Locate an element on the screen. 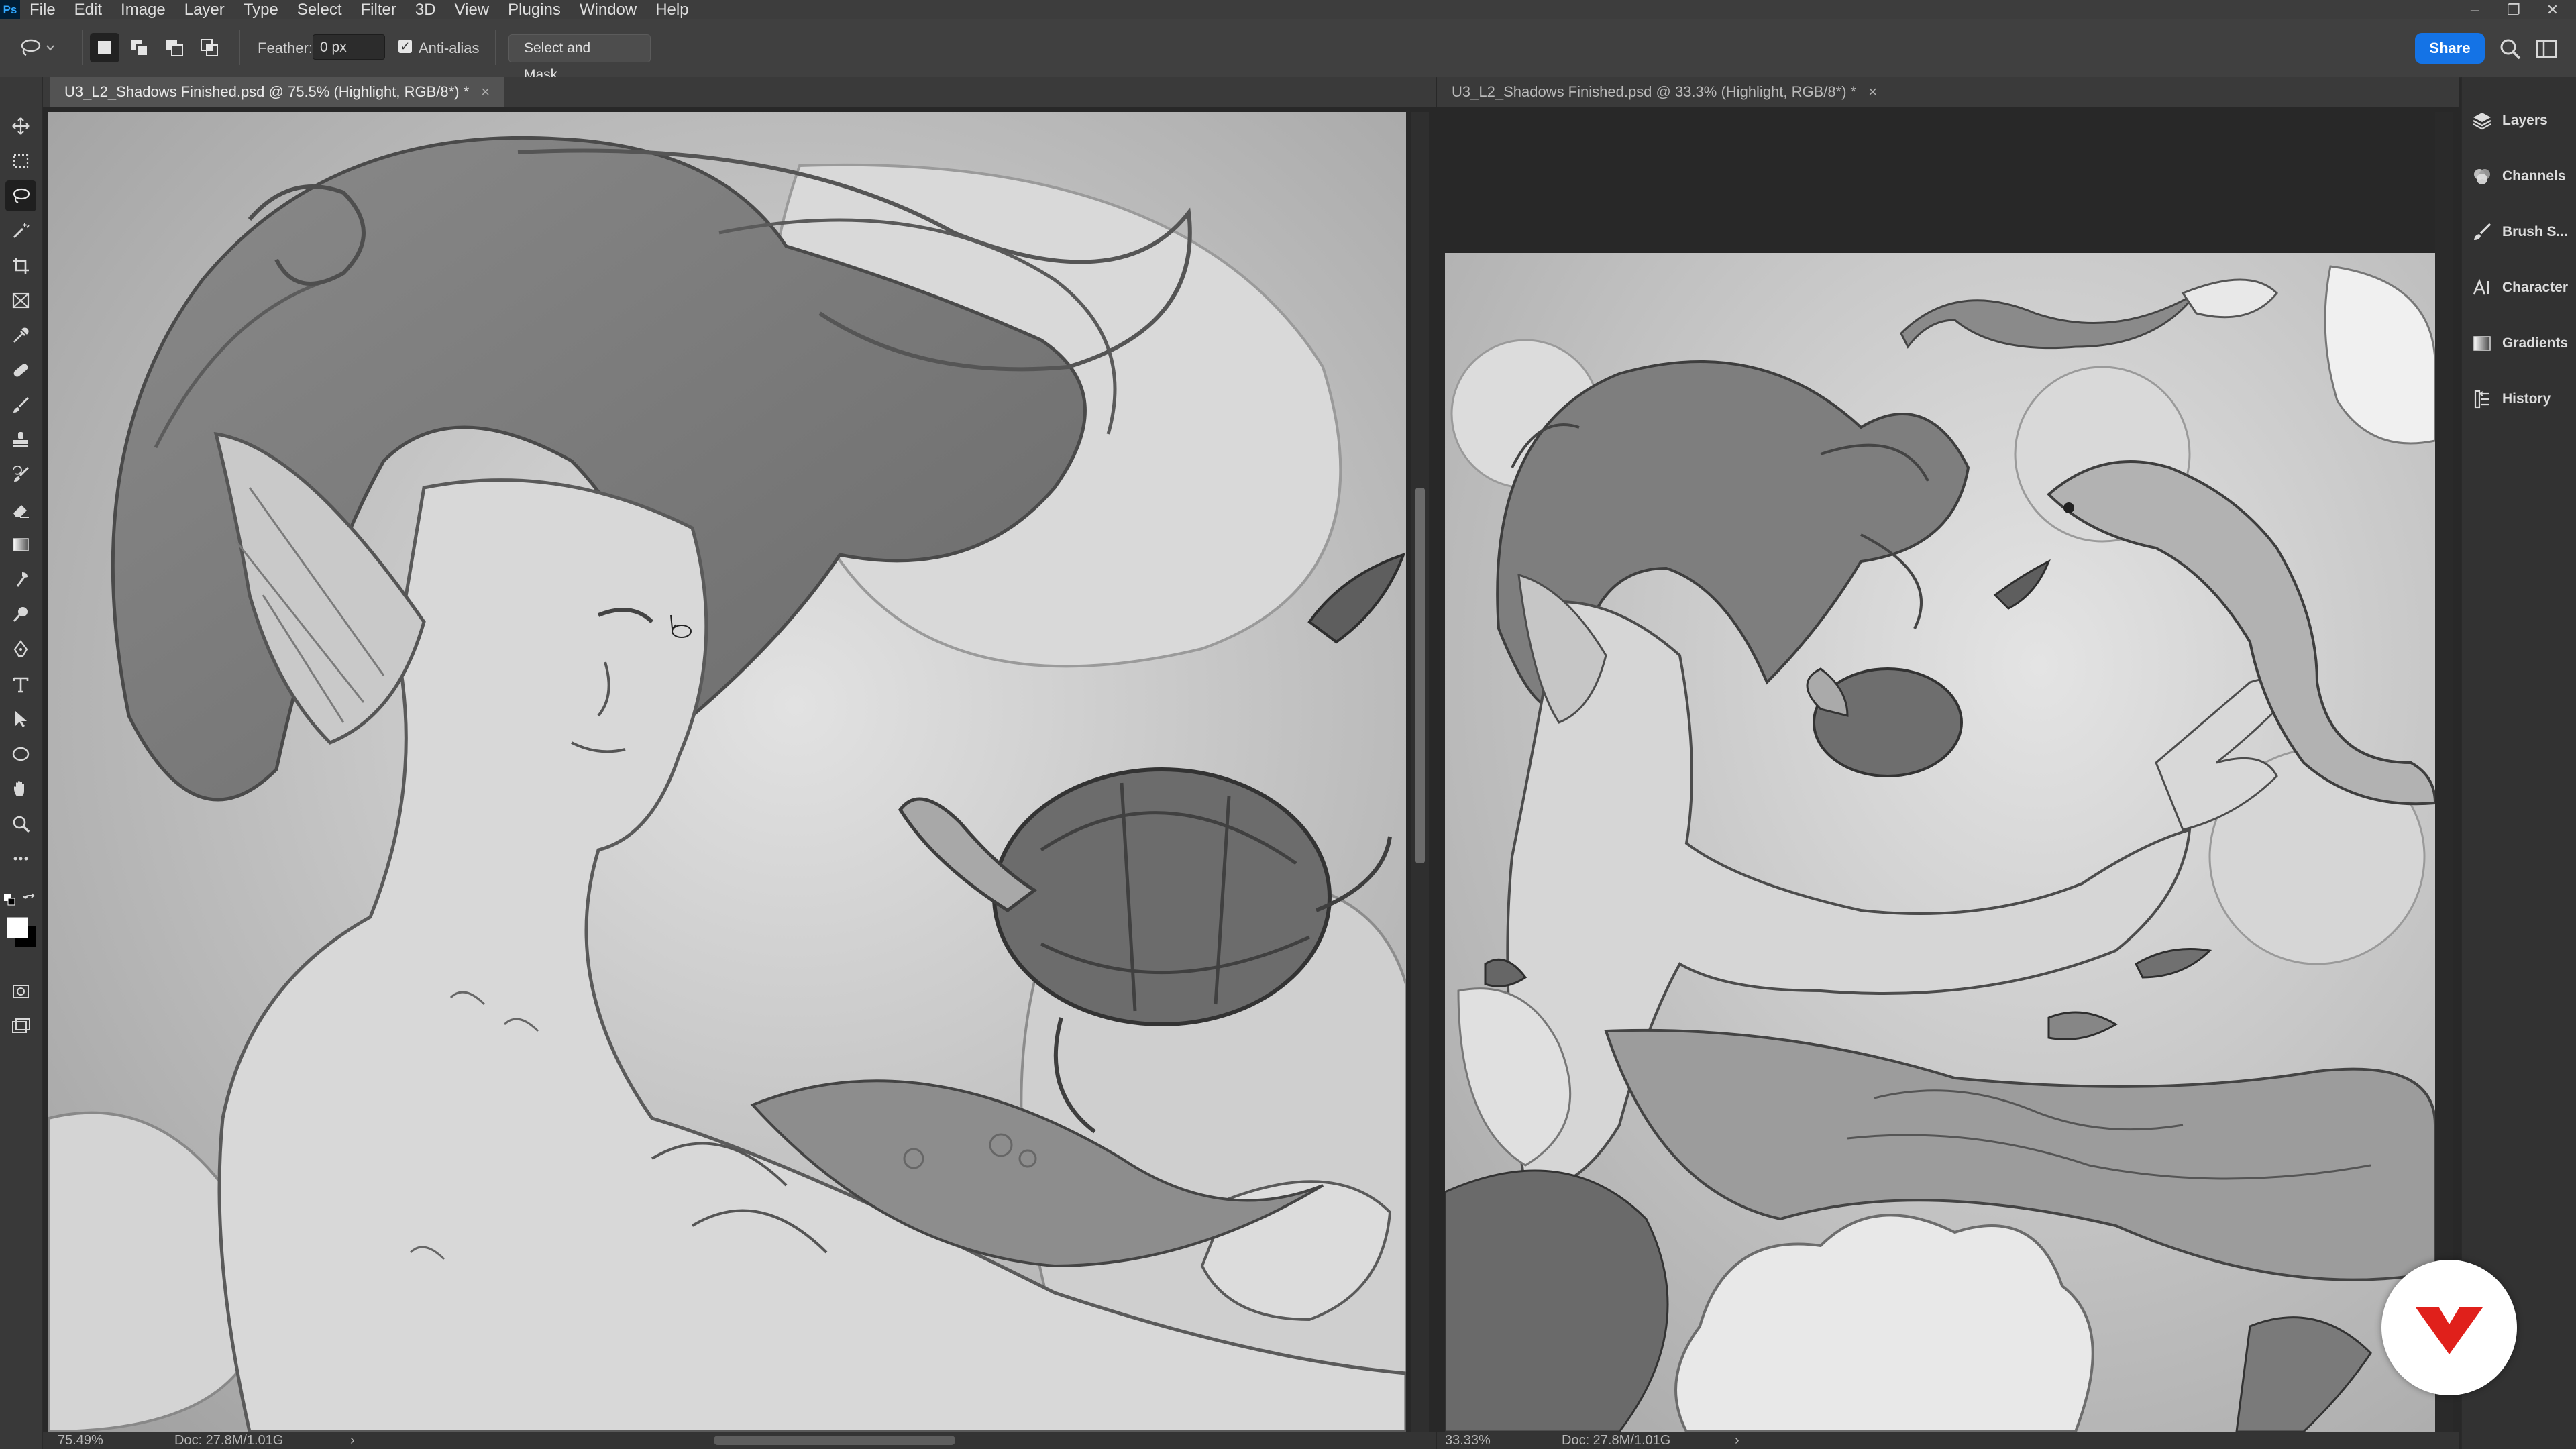 The height and width of the screenshot is (1449, 2576). add-selection-button is located at coordinates (139, 47).